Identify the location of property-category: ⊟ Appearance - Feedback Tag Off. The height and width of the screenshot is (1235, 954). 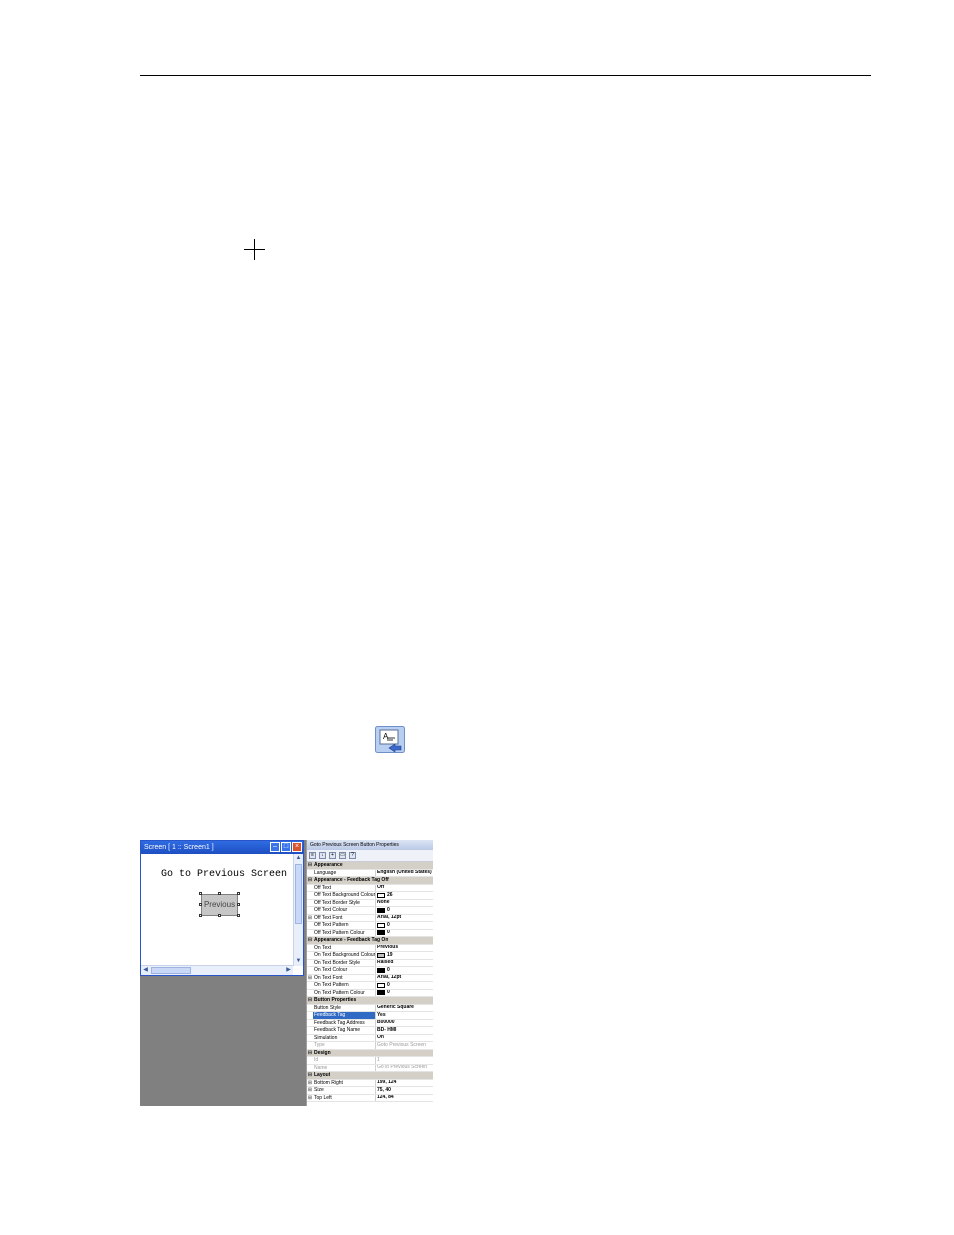
(370, 881).